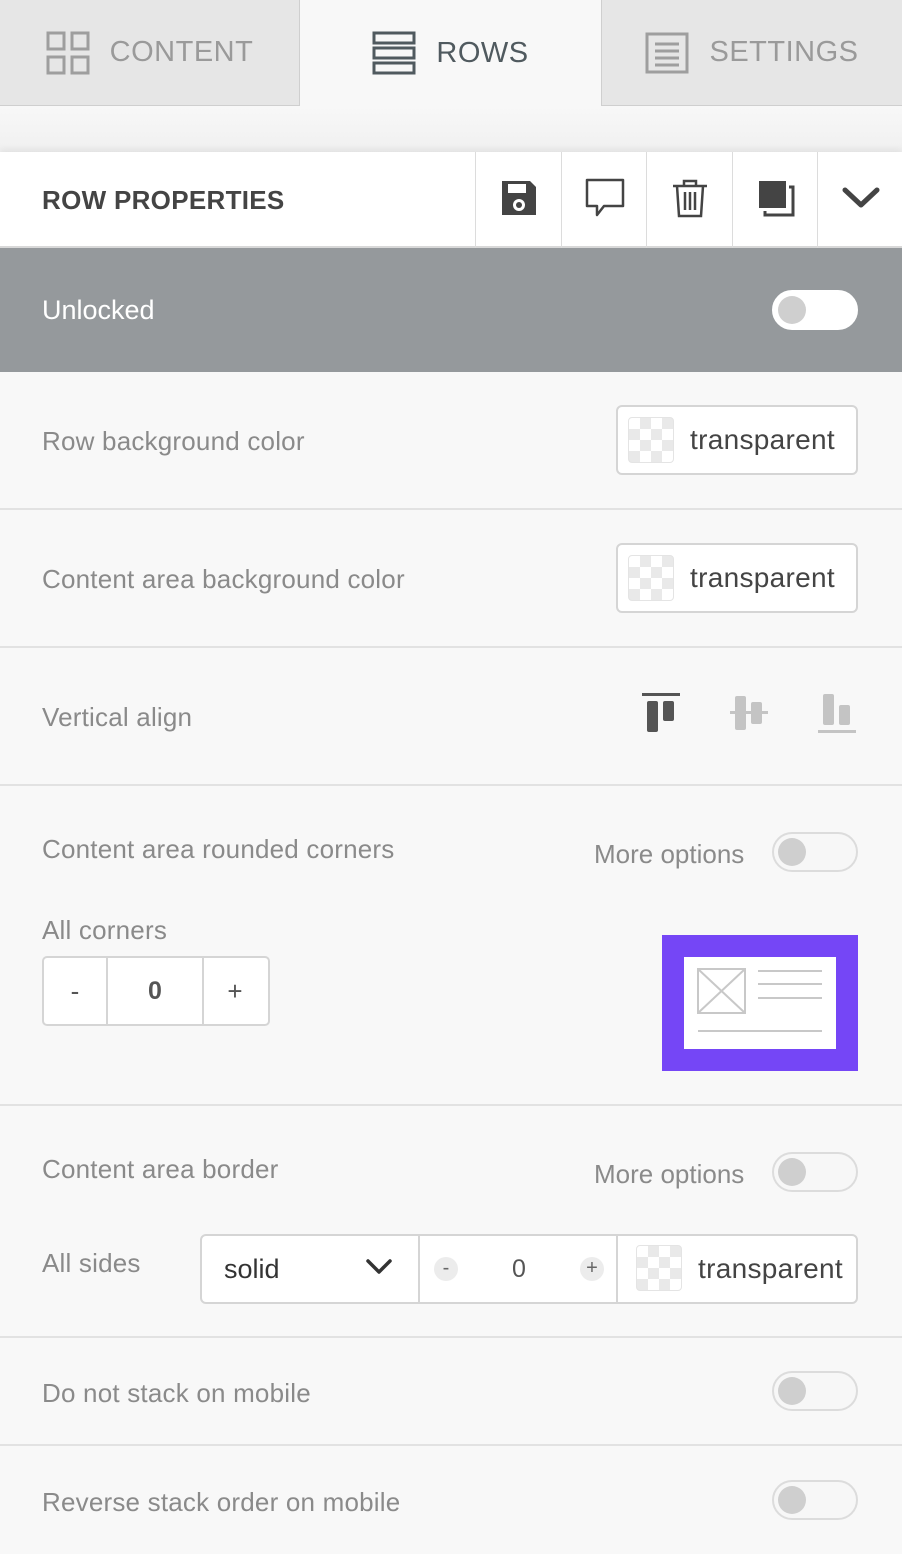  I want to click on preview-card, so click(760, 1003).